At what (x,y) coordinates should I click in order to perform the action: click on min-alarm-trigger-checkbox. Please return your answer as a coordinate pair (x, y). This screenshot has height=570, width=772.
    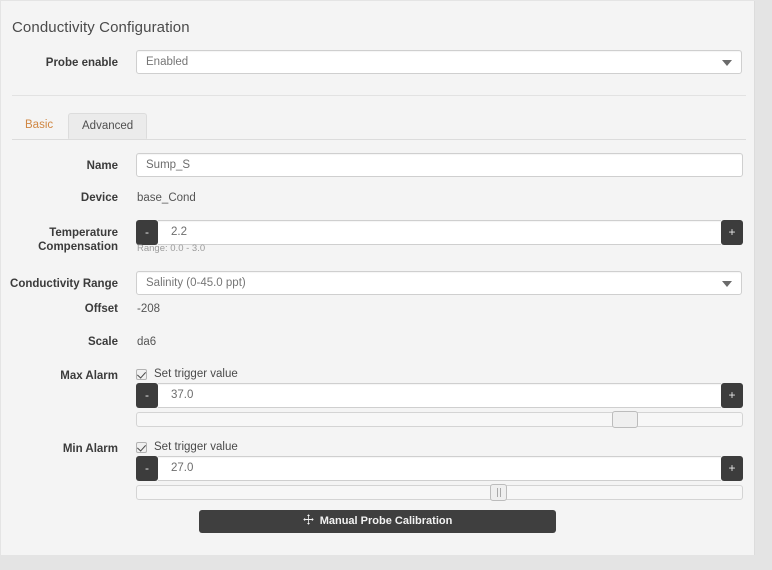
    Looking at the image, I should click on (141, 447).